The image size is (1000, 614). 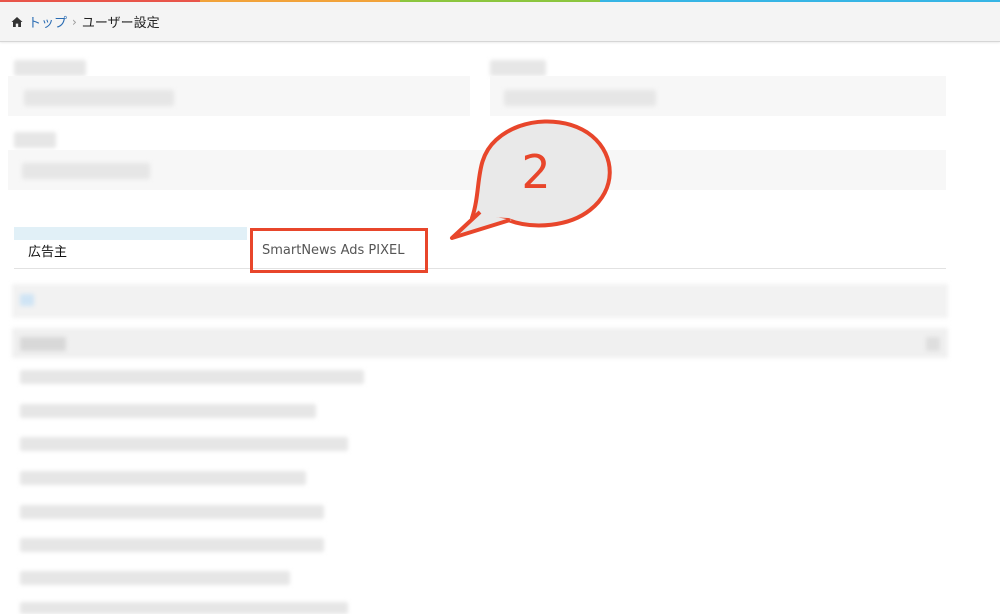 I want to click on breadcrumb-home-link: トップ, so click(x=47, y=21).